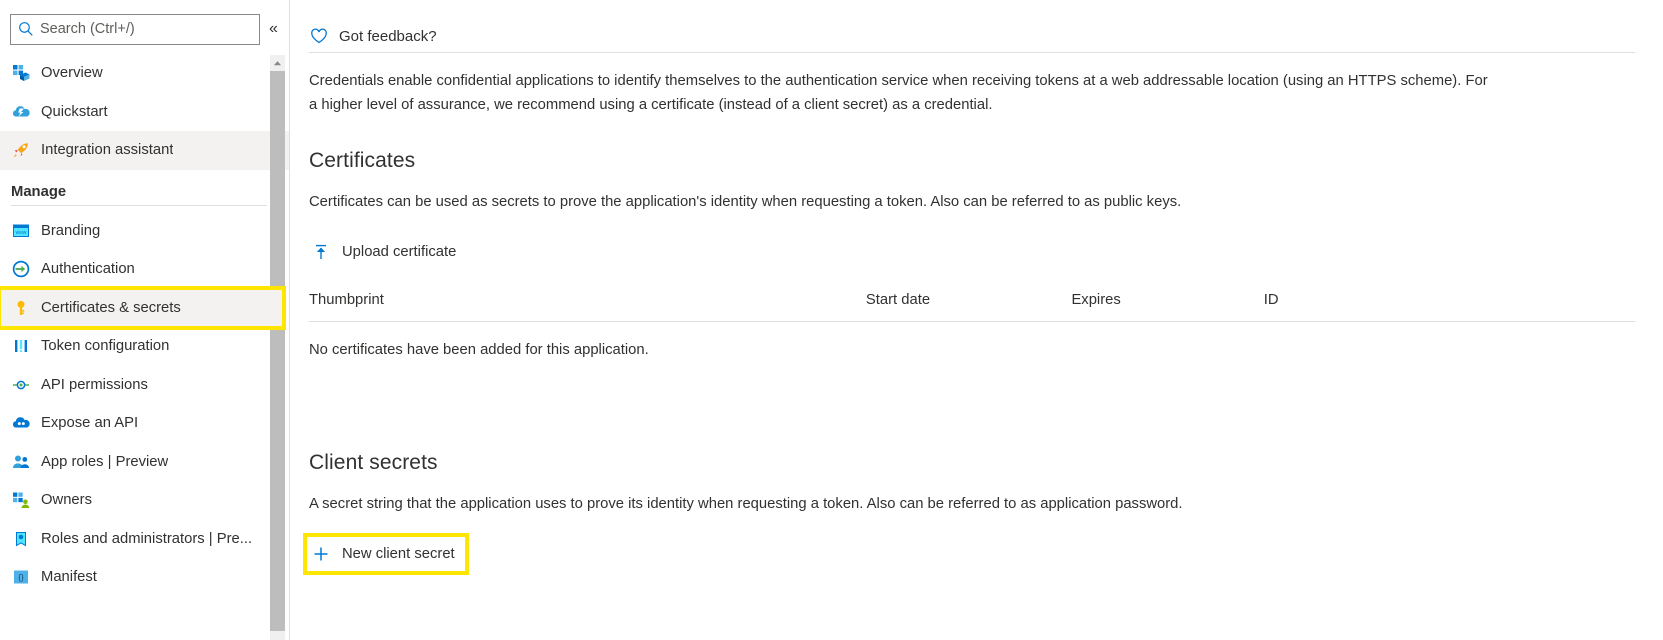 This screenshot has width=1663, height=640. I want to click on quickstart-cloud-icon, so click(21, 112).